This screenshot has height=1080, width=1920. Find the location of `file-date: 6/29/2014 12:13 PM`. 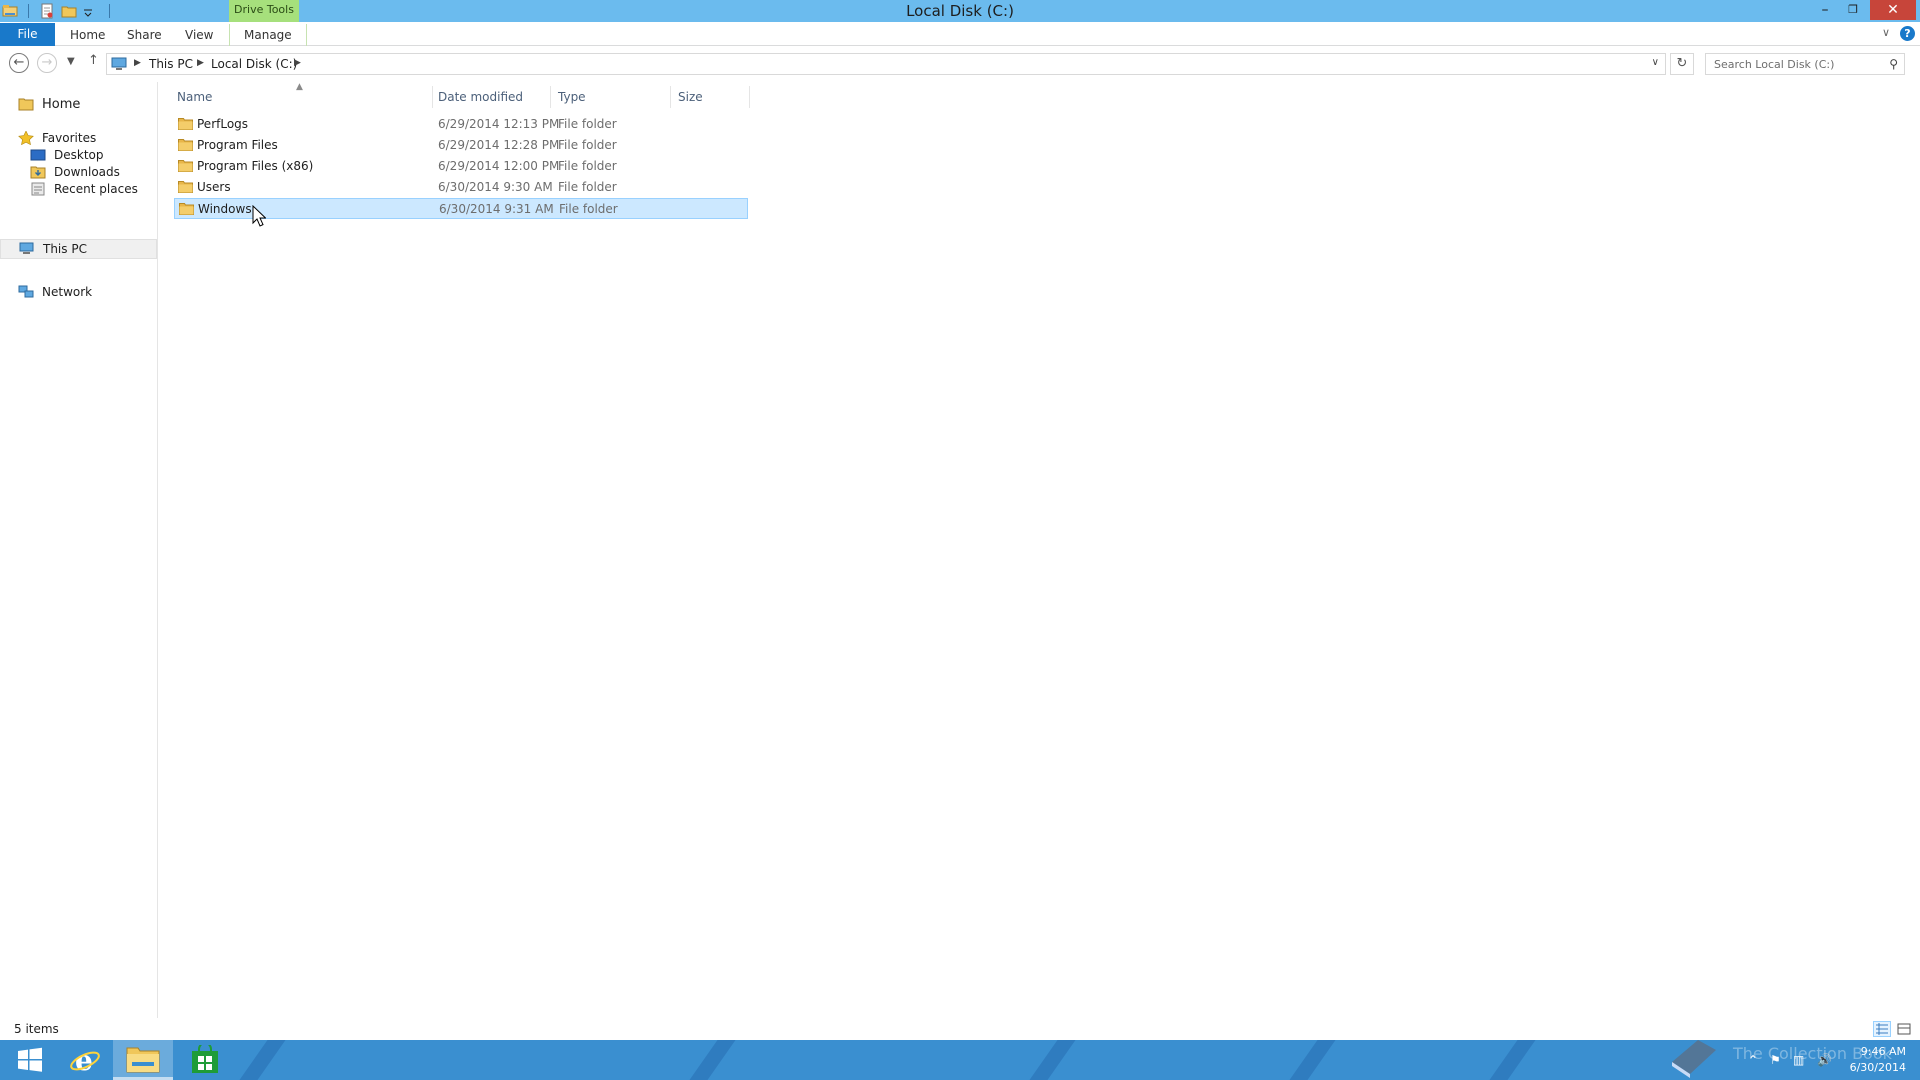

file-date: 6/29/2014 12:13 PM is located at coordinates (499, 124).